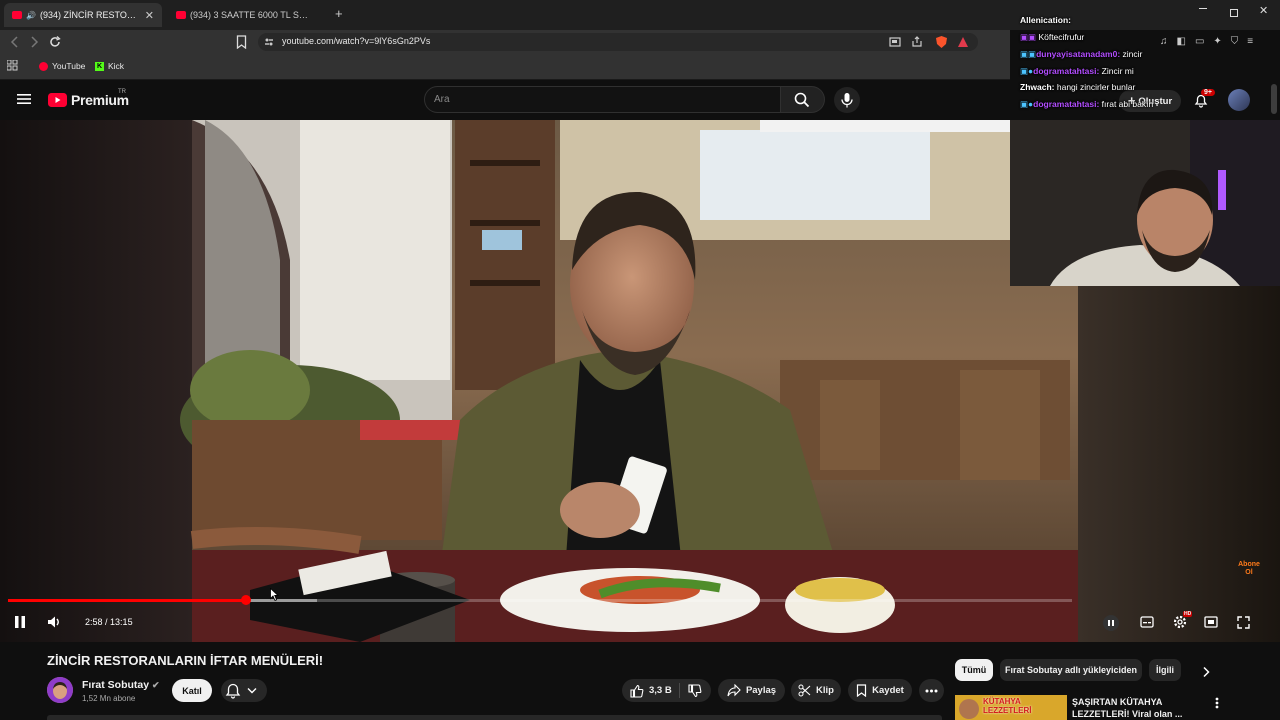 The width and height of the screenshot is (1280, 720). Describe the element at coordinates (109, 698) in the screenshot. I see `subscriber-count: 1,52 Mn abone` at that location.